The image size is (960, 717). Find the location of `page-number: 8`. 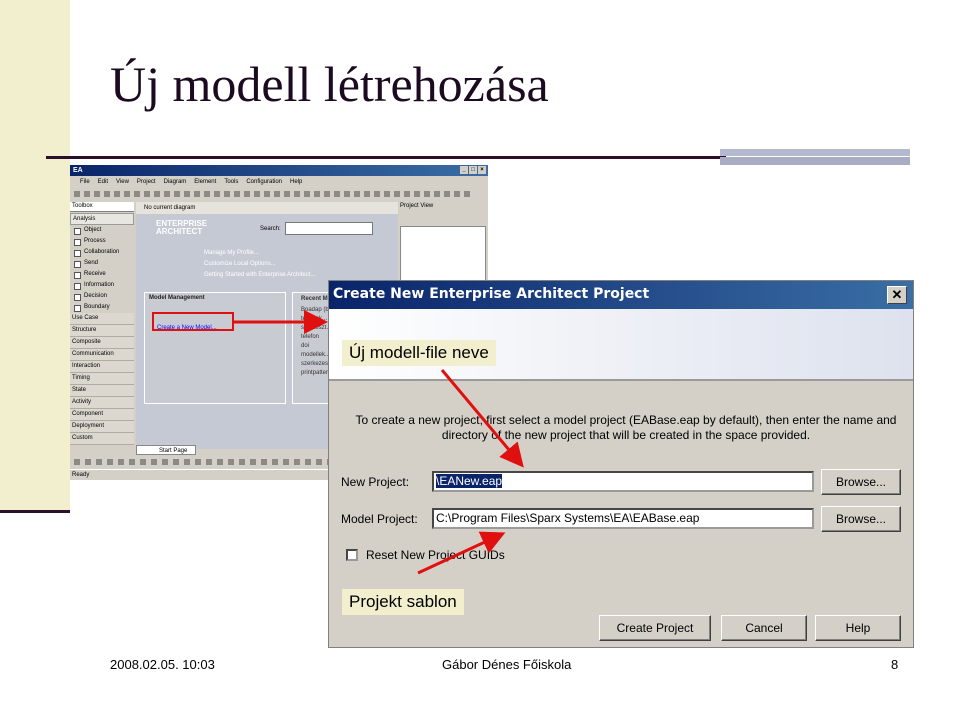

page-number: 8 is located at coordinates (895, 664).